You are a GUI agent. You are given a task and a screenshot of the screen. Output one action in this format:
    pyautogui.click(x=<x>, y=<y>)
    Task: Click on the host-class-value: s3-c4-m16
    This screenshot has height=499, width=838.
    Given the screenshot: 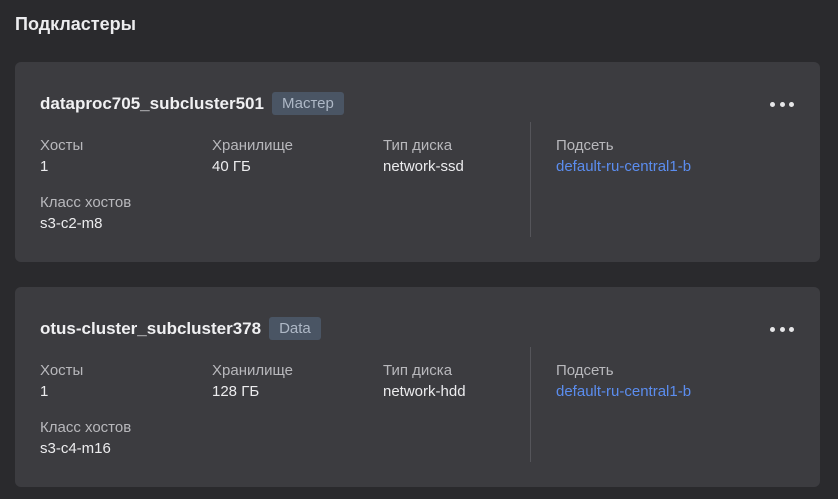 What is the action you would take?
    pyautogui.click(x=75, y=448)
    